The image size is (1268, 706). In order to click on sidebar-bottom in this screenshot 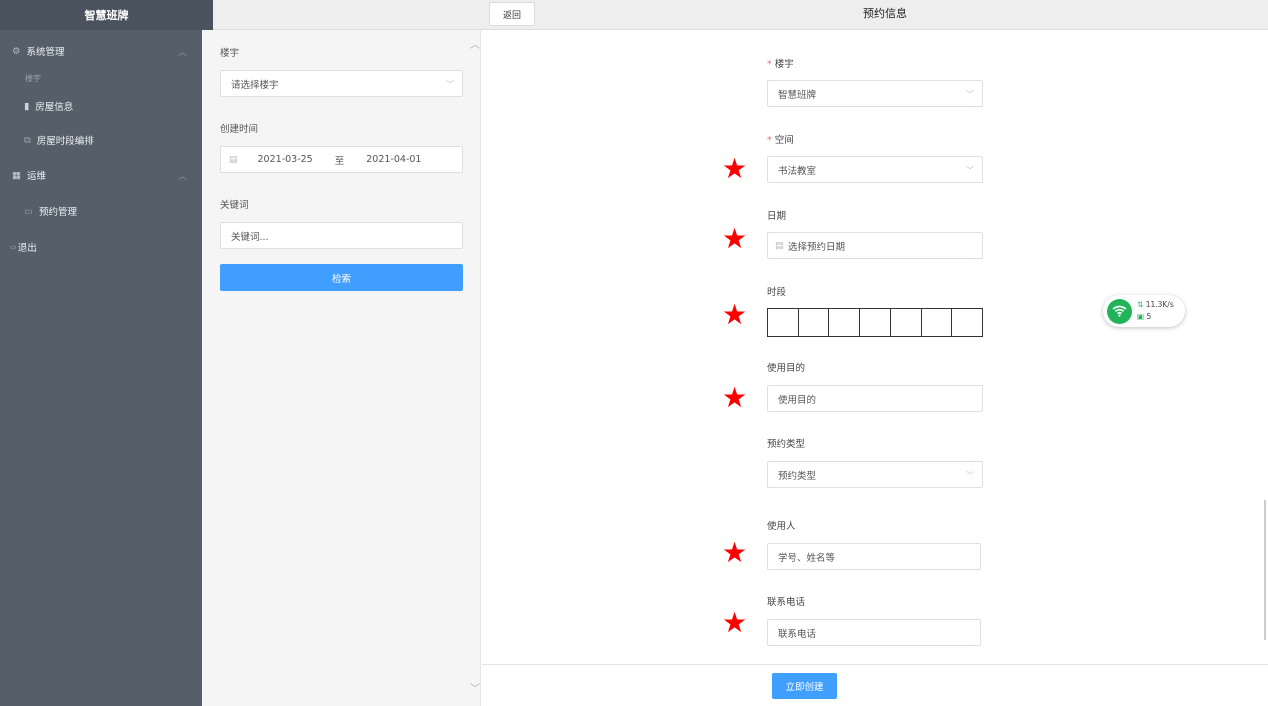, I will do `click(101, 603)`.